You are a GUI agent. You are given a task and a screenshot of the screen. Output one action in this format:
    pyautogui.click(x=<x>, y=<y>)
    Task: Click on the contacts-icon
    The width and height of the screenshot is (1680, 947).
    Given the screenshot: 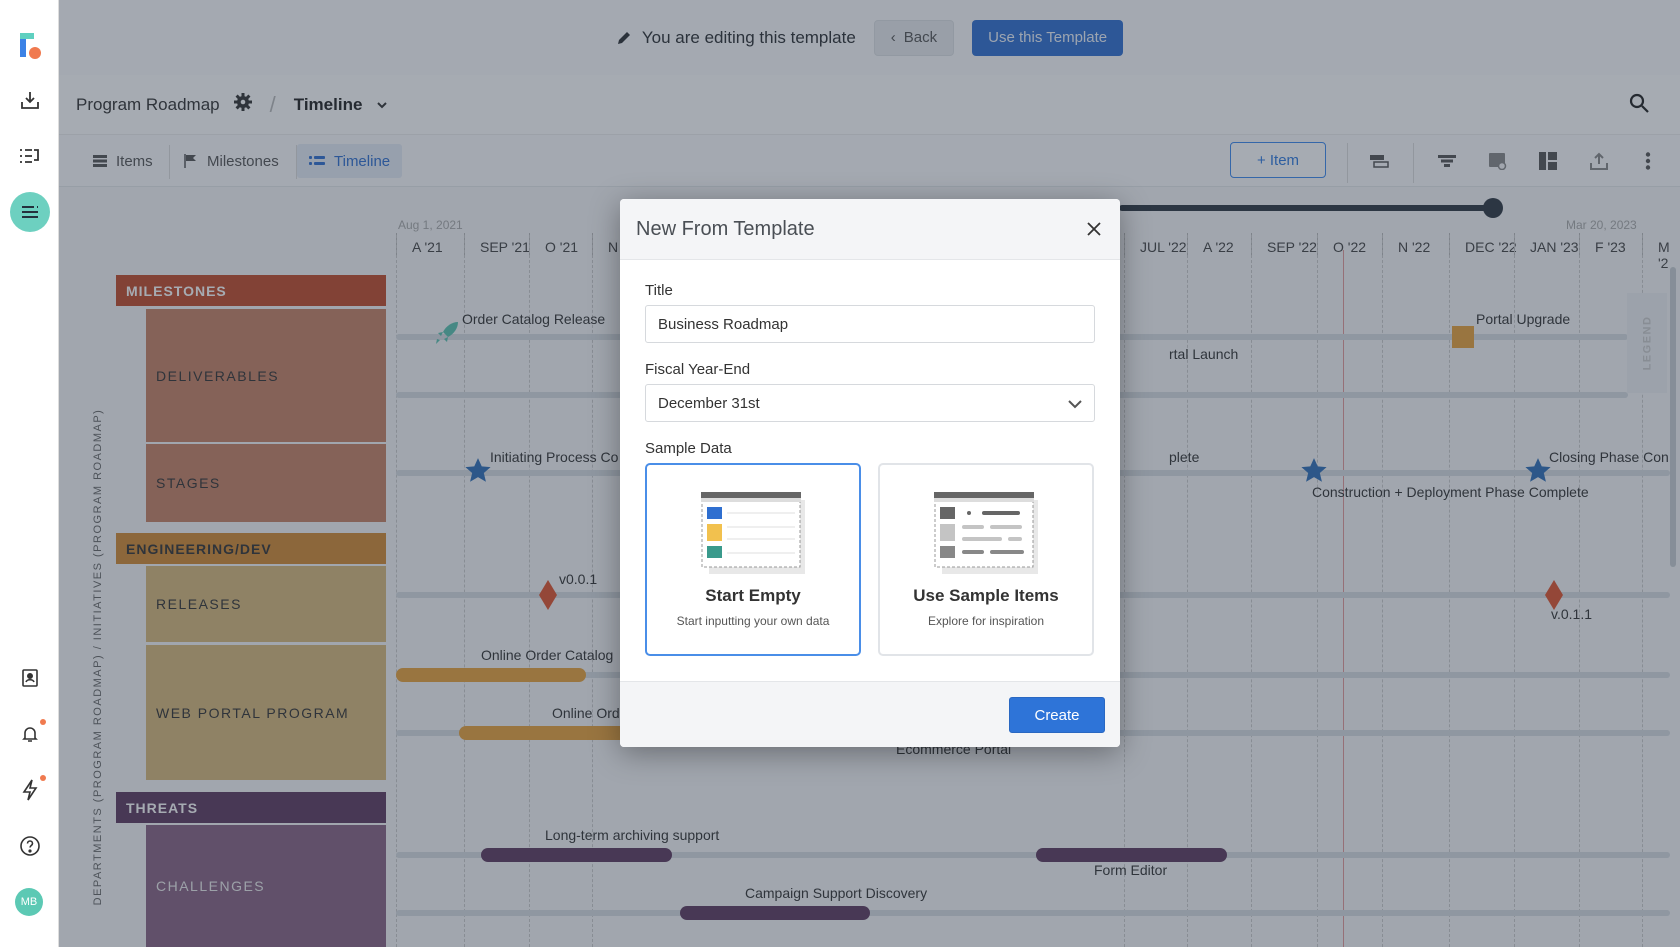 What is the action you would take?
    pyautogui.click(x=30, y=678)
    